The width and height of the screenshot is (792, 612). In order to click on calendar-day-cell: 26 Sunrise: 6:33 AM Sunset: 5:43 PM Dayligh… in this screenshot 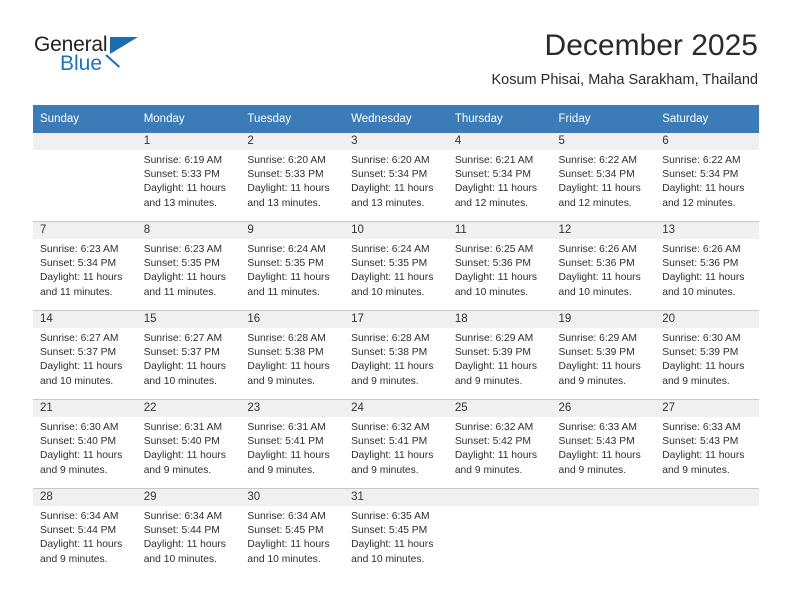, I will do `click(603, 444)`.